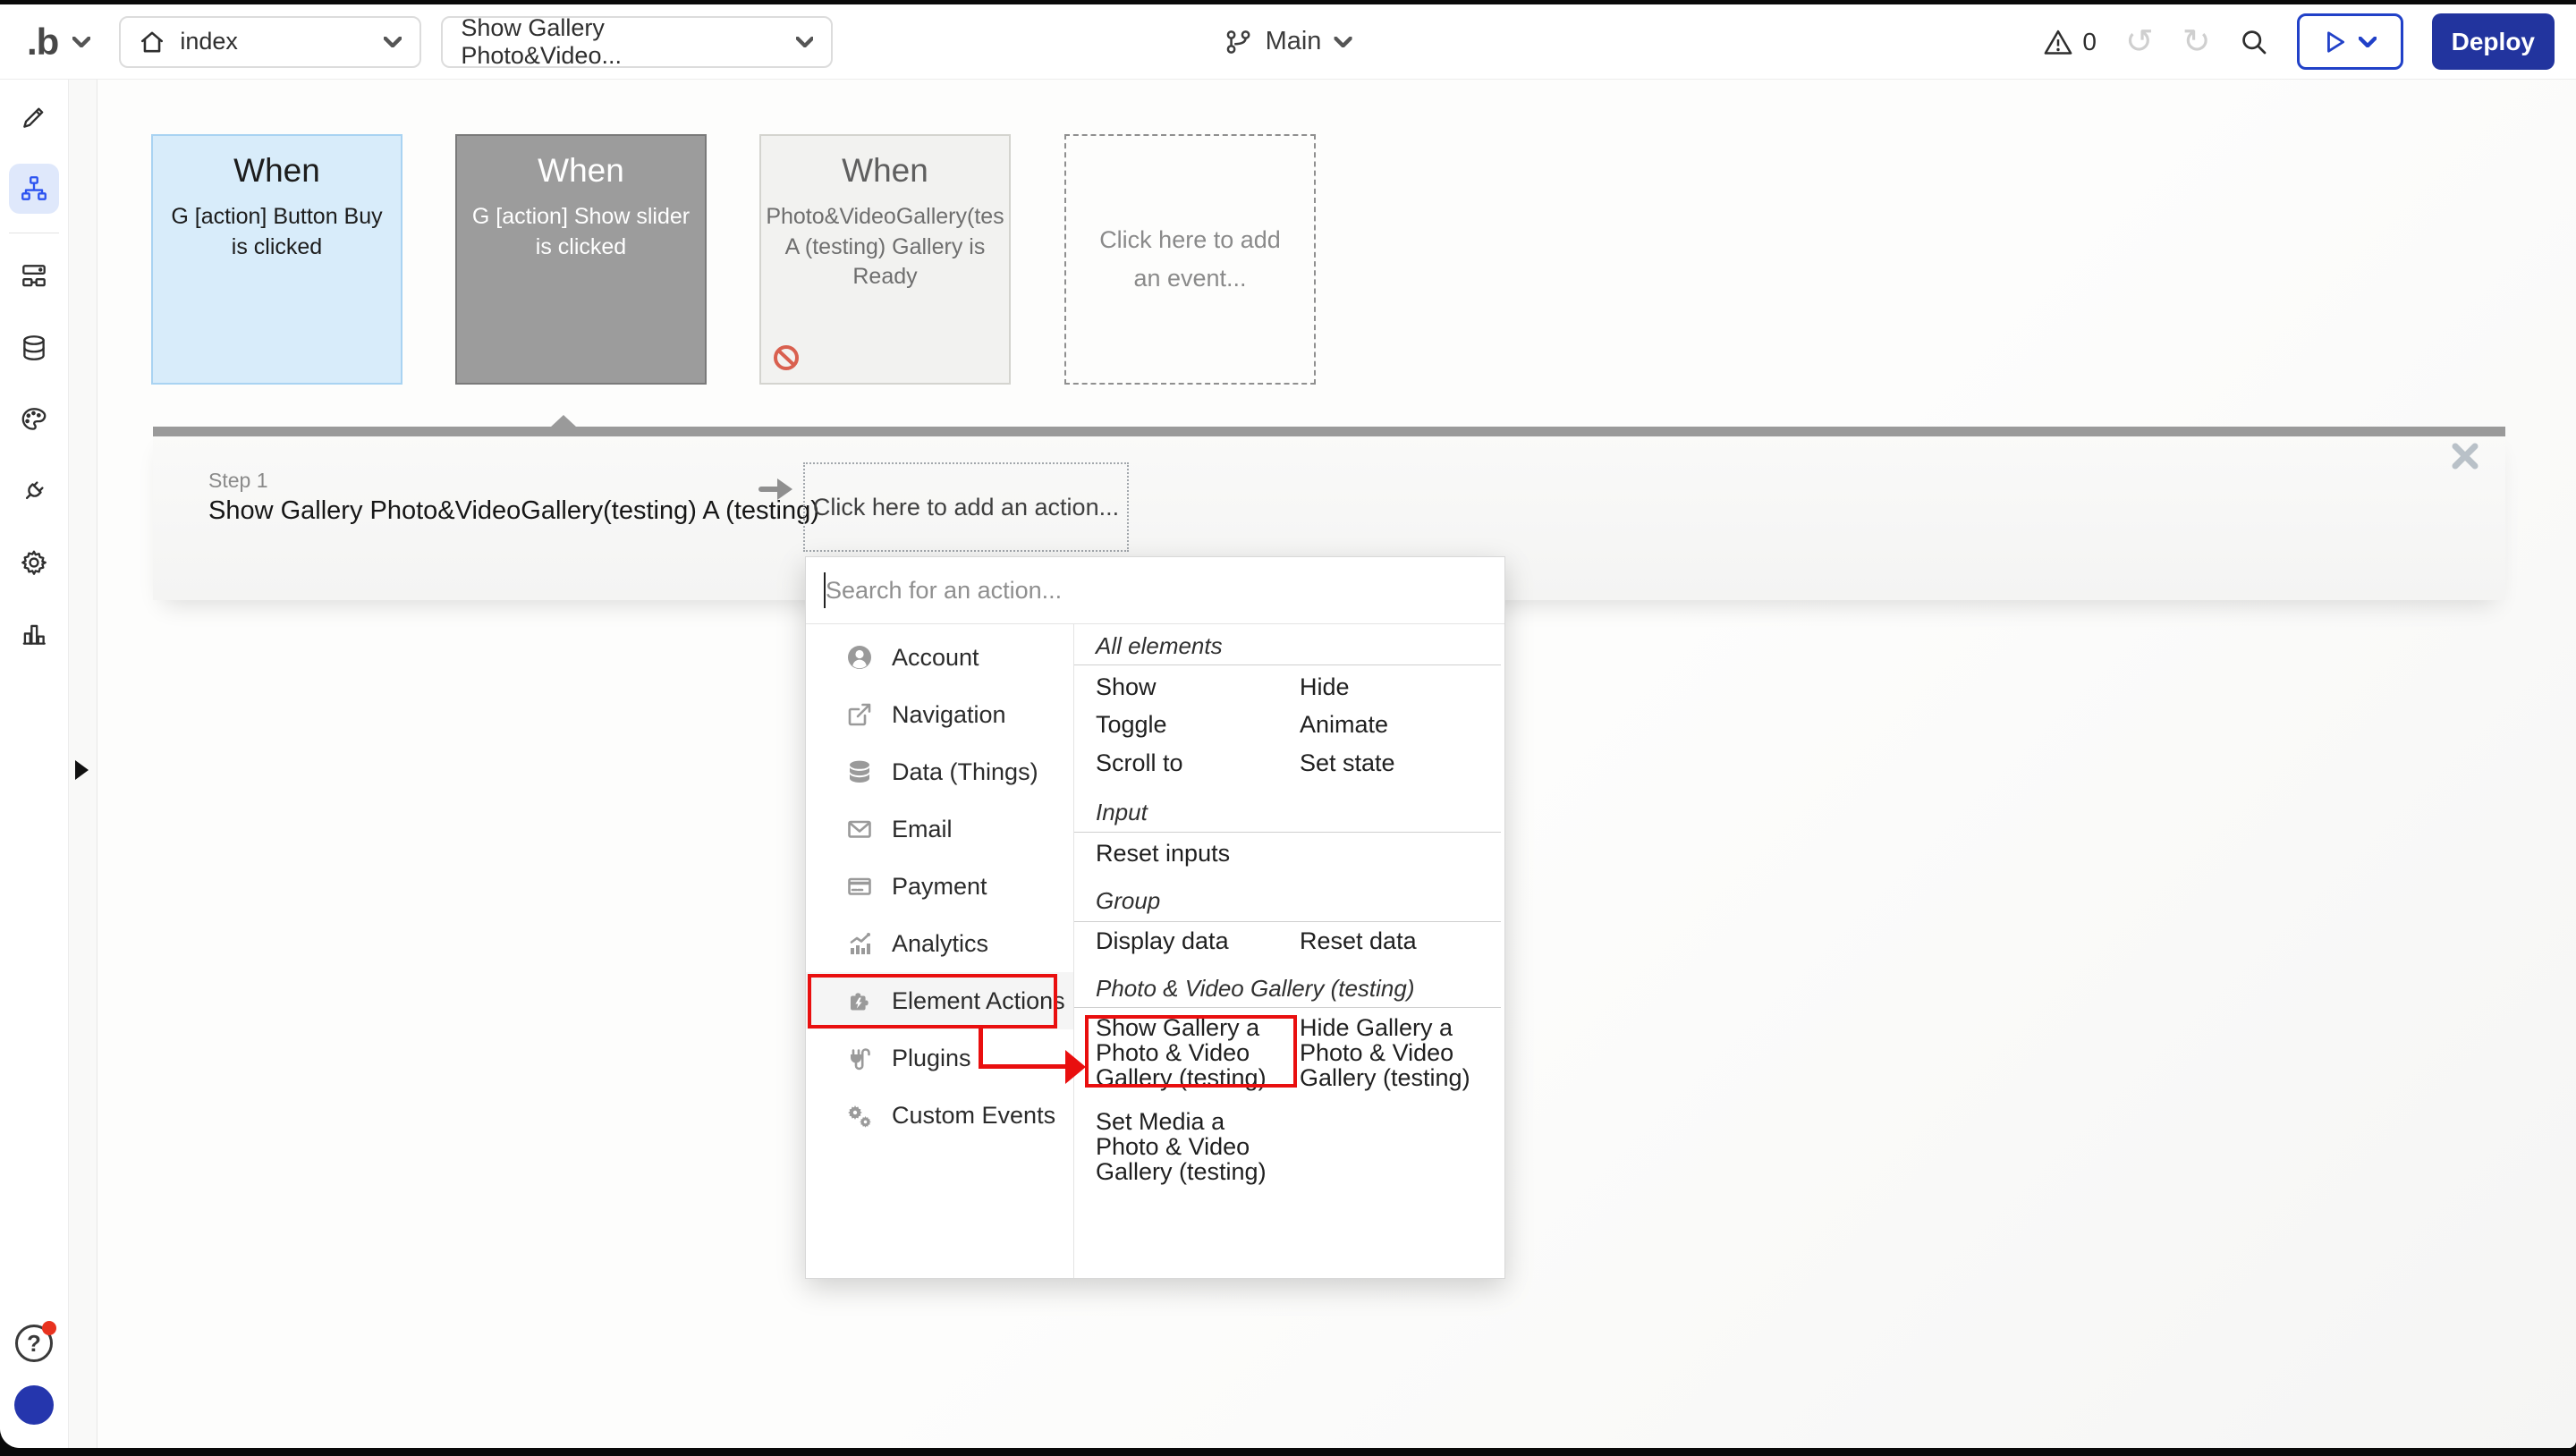  I want to click on sidebar-item-settings, so click(34, 563).